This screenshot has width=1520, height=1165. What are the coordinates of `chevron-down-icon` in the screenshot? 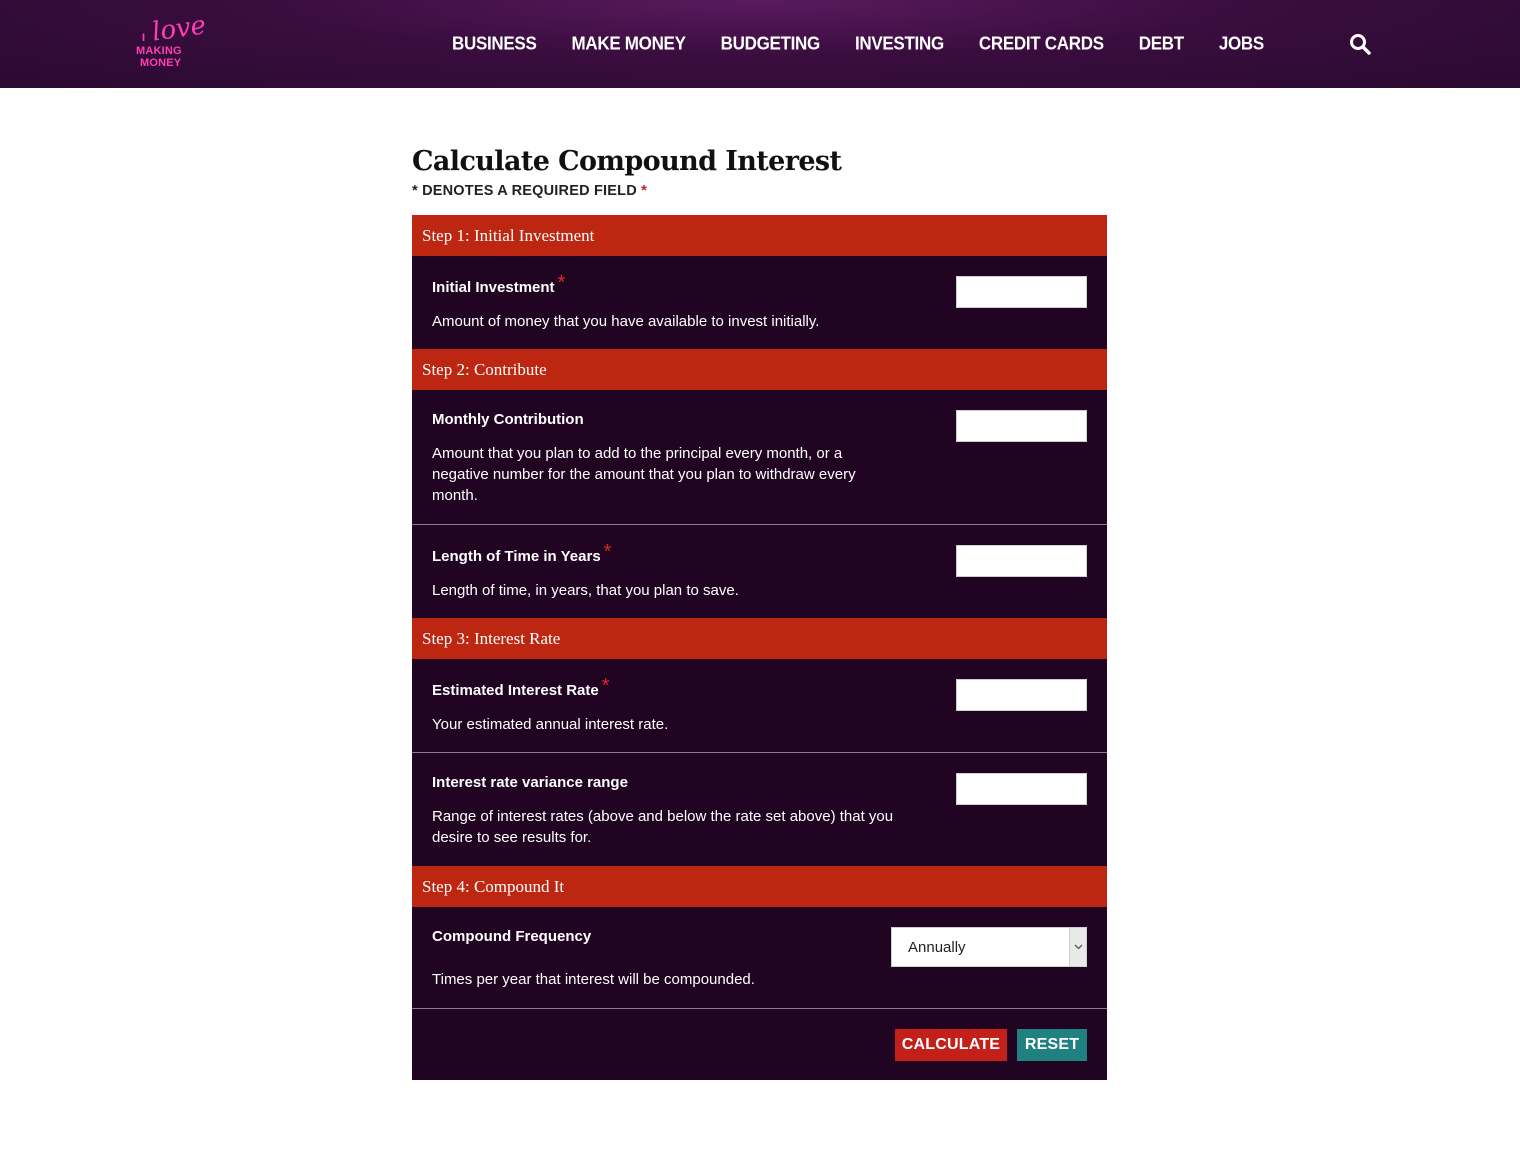 It's located at (1077, 947).